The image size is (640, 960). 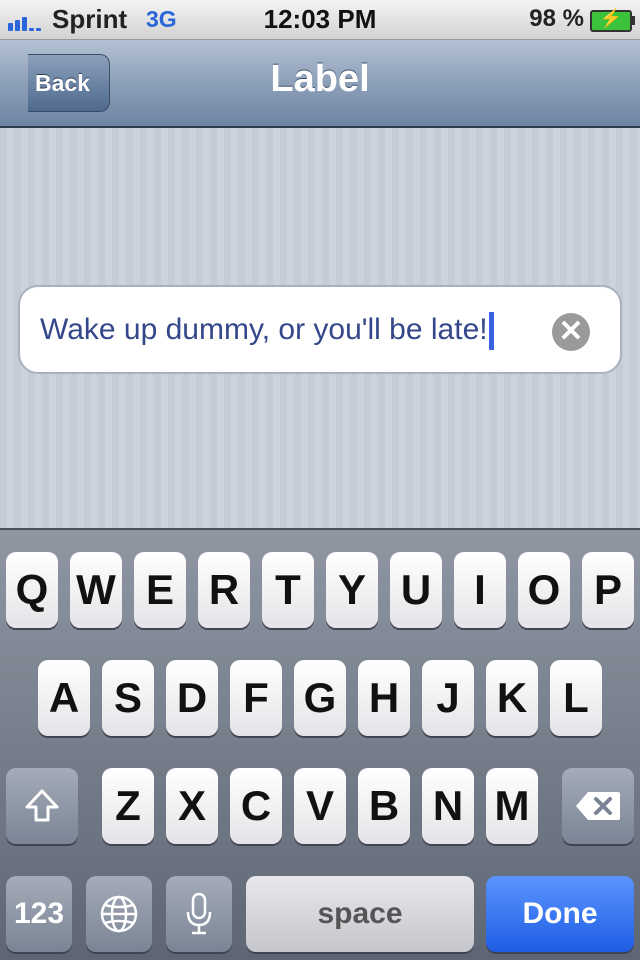 What do you see at coordinates (64, 698) in the screenshot?
I see `key-a: A` at bounding box center [64, 698].